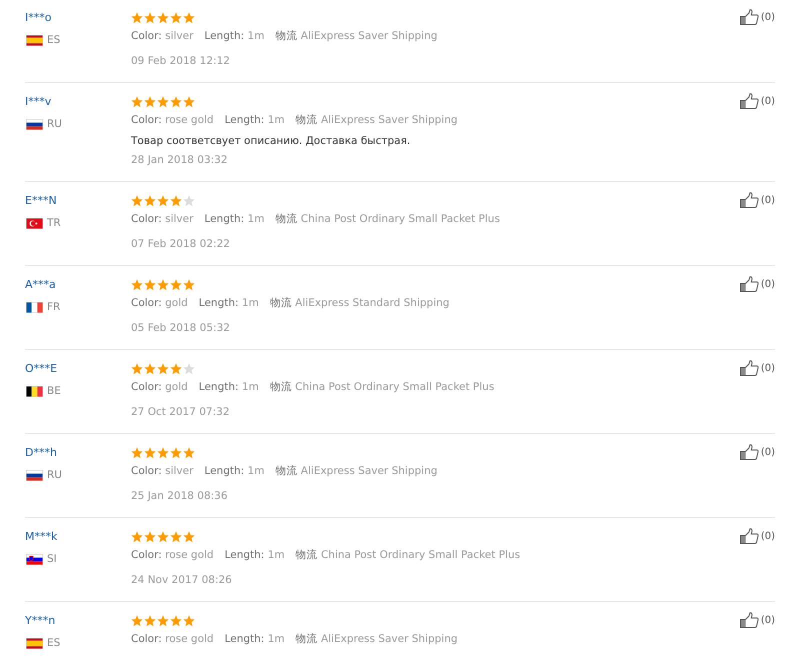 The width and height of the screenshot is (800, 662). What do you see at coordinates (38, 18) in the screenshot?
I see `reviewer-name: I***o` at bounding box center [38, 18].